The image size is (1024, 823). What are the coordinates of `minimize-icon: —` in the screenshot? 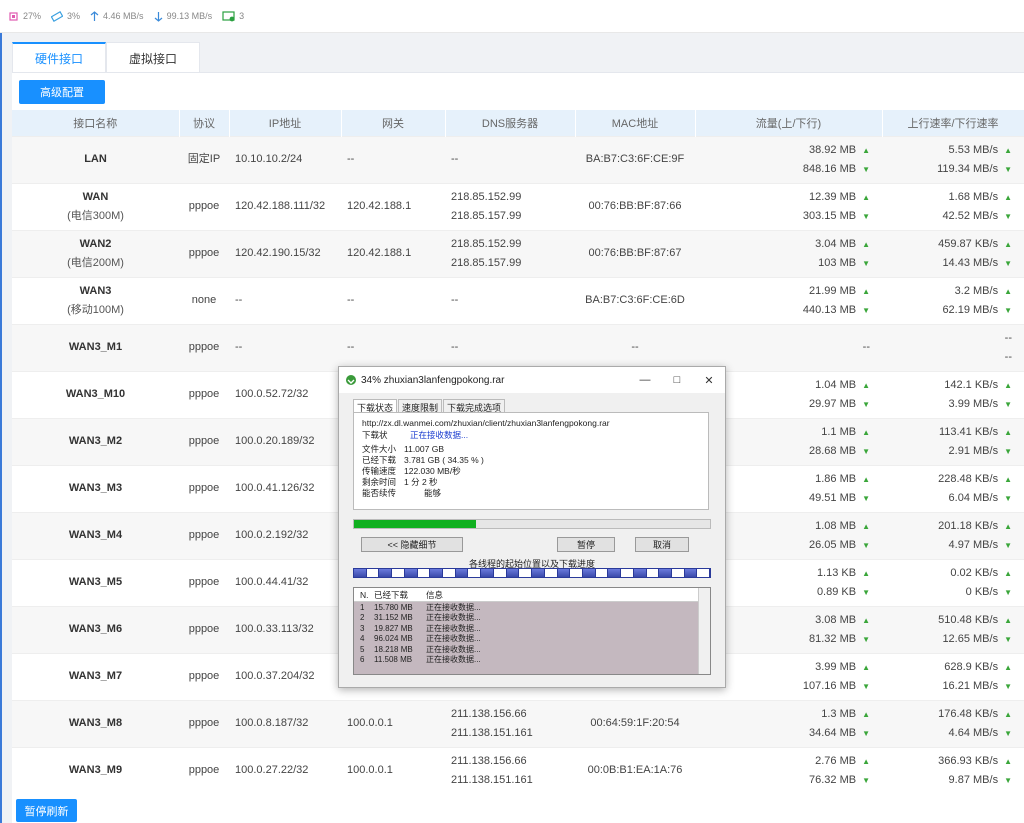 It's located at (645, 380).